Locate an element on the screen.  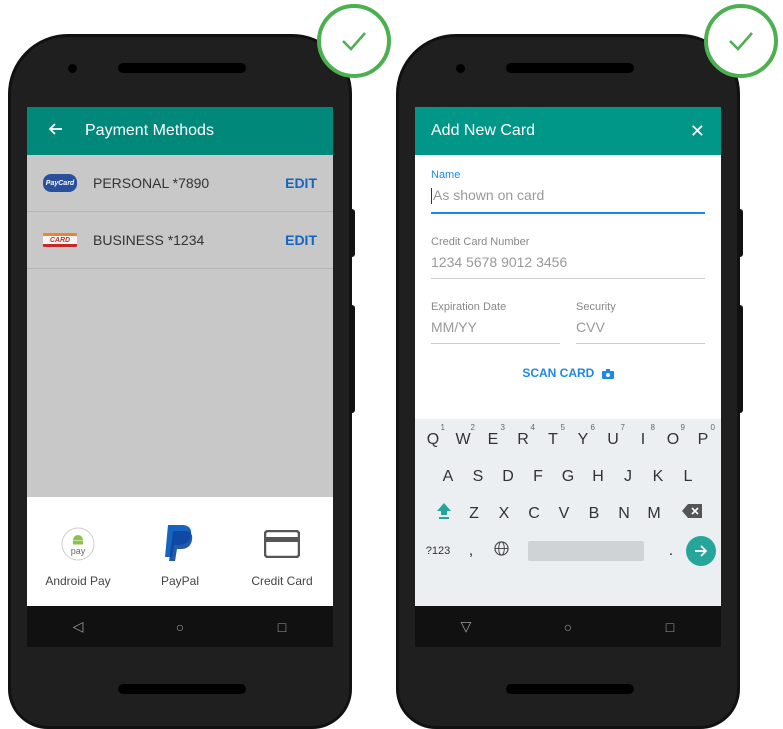
option-credit-card: Credit Card is located at coordinates (282, 554).